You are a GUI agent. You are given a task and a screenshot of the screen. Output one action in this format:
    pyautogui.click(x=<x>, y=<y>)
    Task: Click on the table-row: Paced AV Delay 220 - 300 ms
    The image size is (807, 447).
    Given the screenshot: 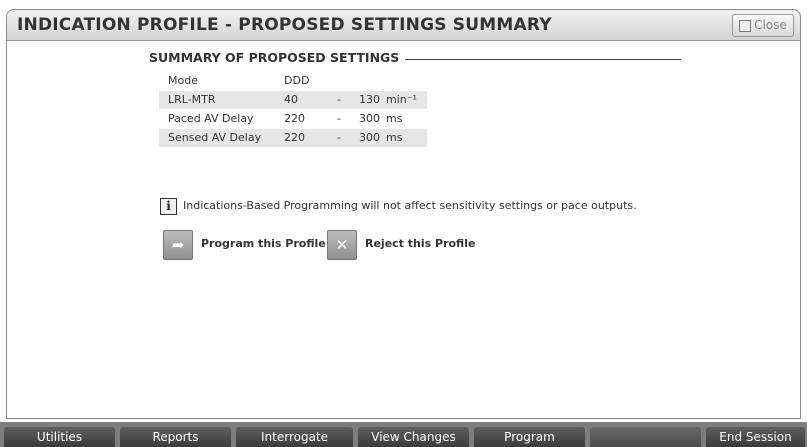 What is the action you would take?
    pyautogui.click(x=293, y=119)
    